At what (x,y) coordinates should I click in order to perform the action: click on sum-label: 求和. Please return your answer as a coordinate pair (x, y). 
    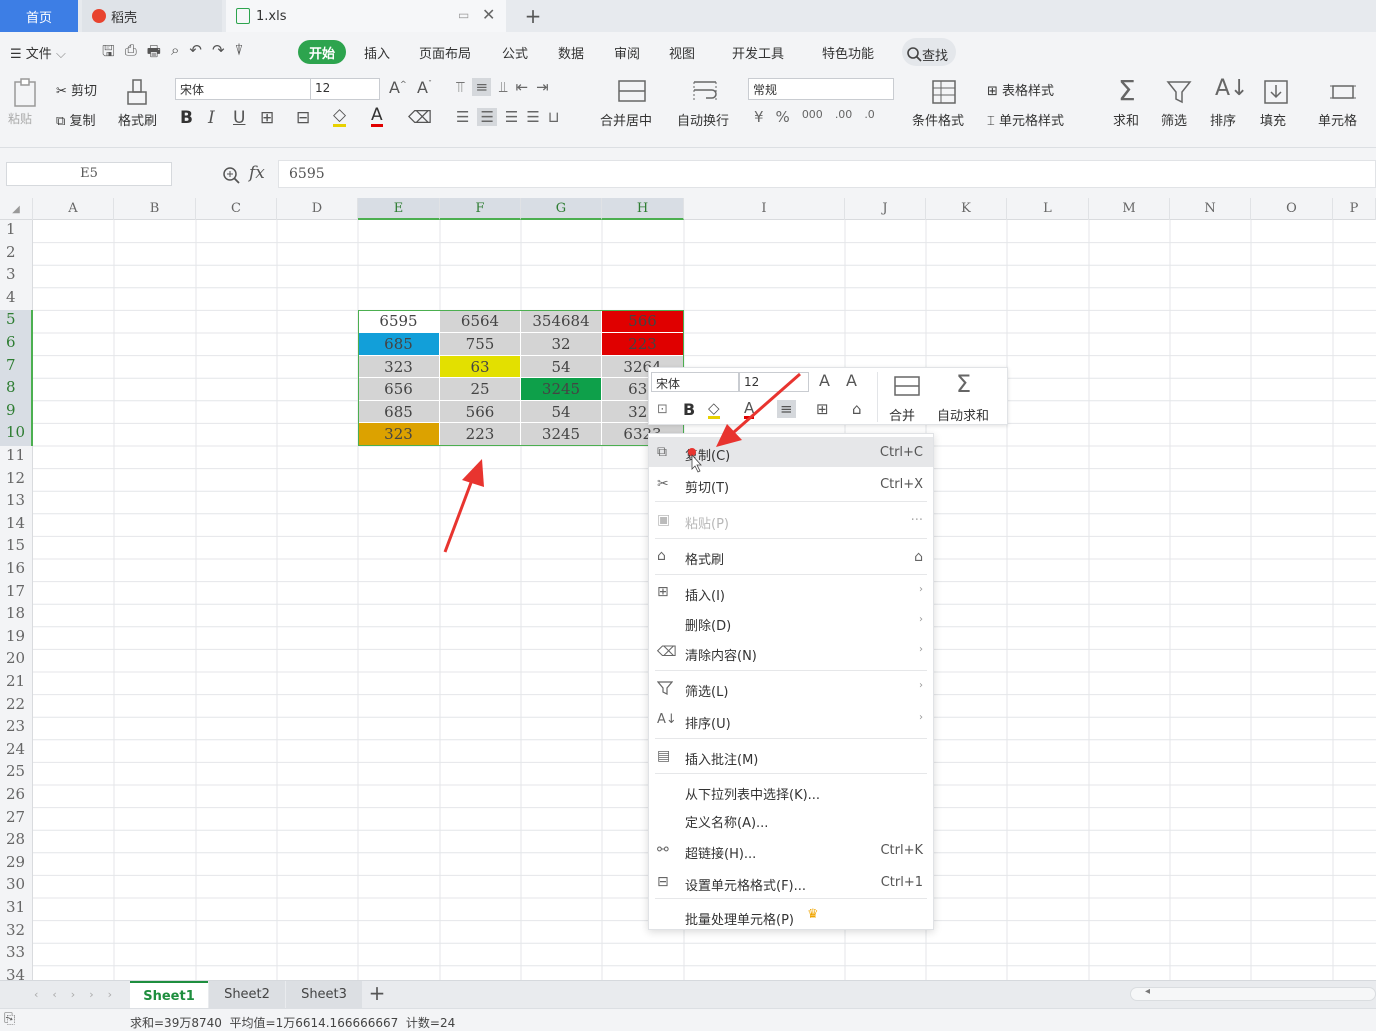
    Looking at the image, I should click on (1126, 119).